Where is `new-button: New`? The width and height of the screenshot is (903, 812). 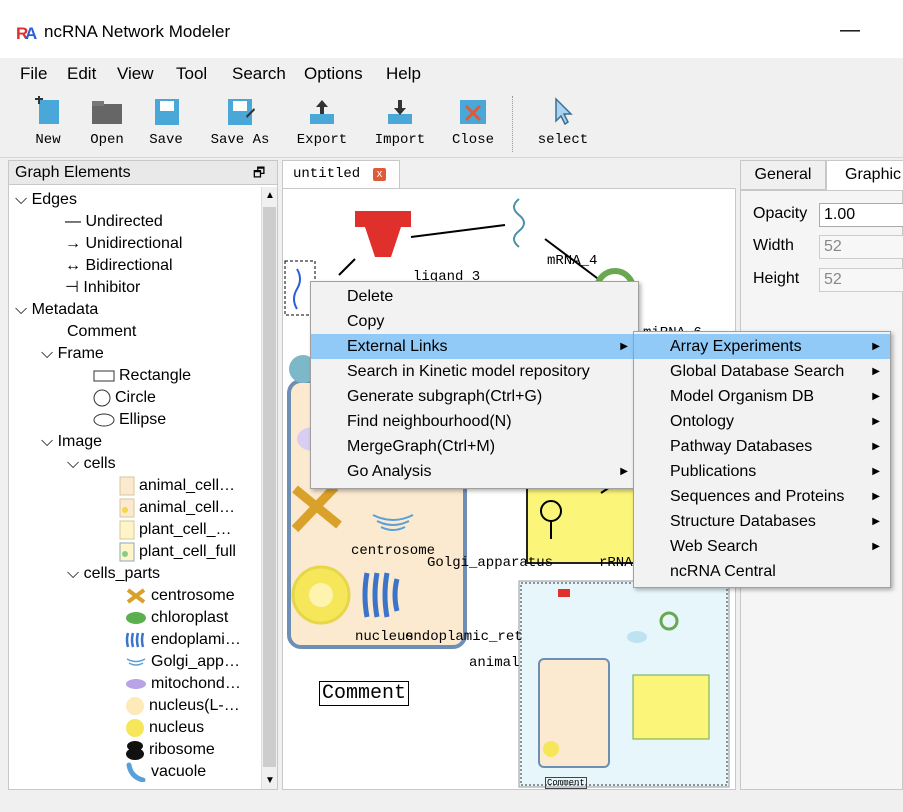 new-button: New is located at coordinates (48, 125).